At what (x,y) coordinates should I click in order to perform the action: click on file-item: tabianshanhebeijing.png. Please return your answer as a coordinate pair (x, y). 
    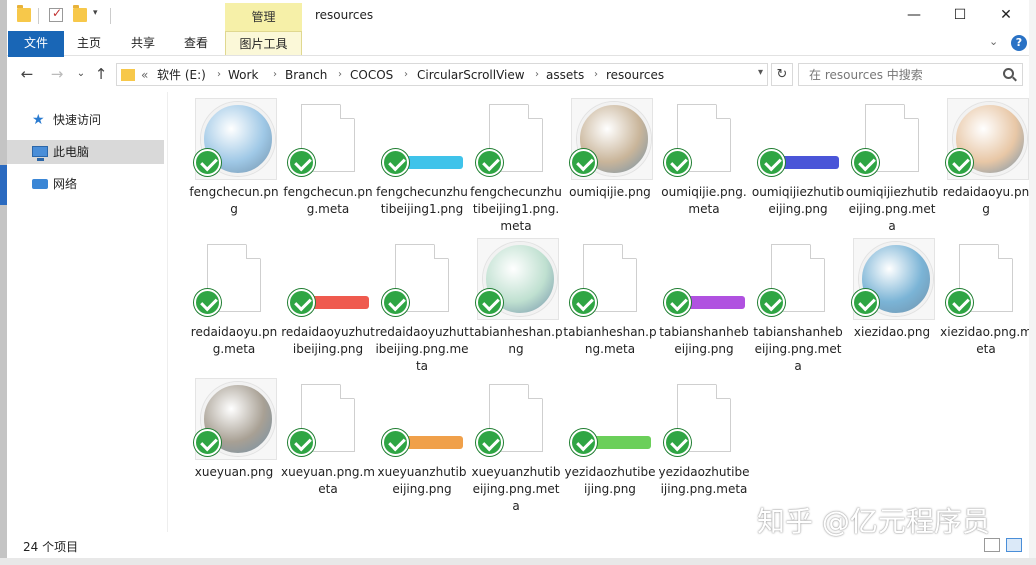
    Looking at the image, I should click on (704, 299).